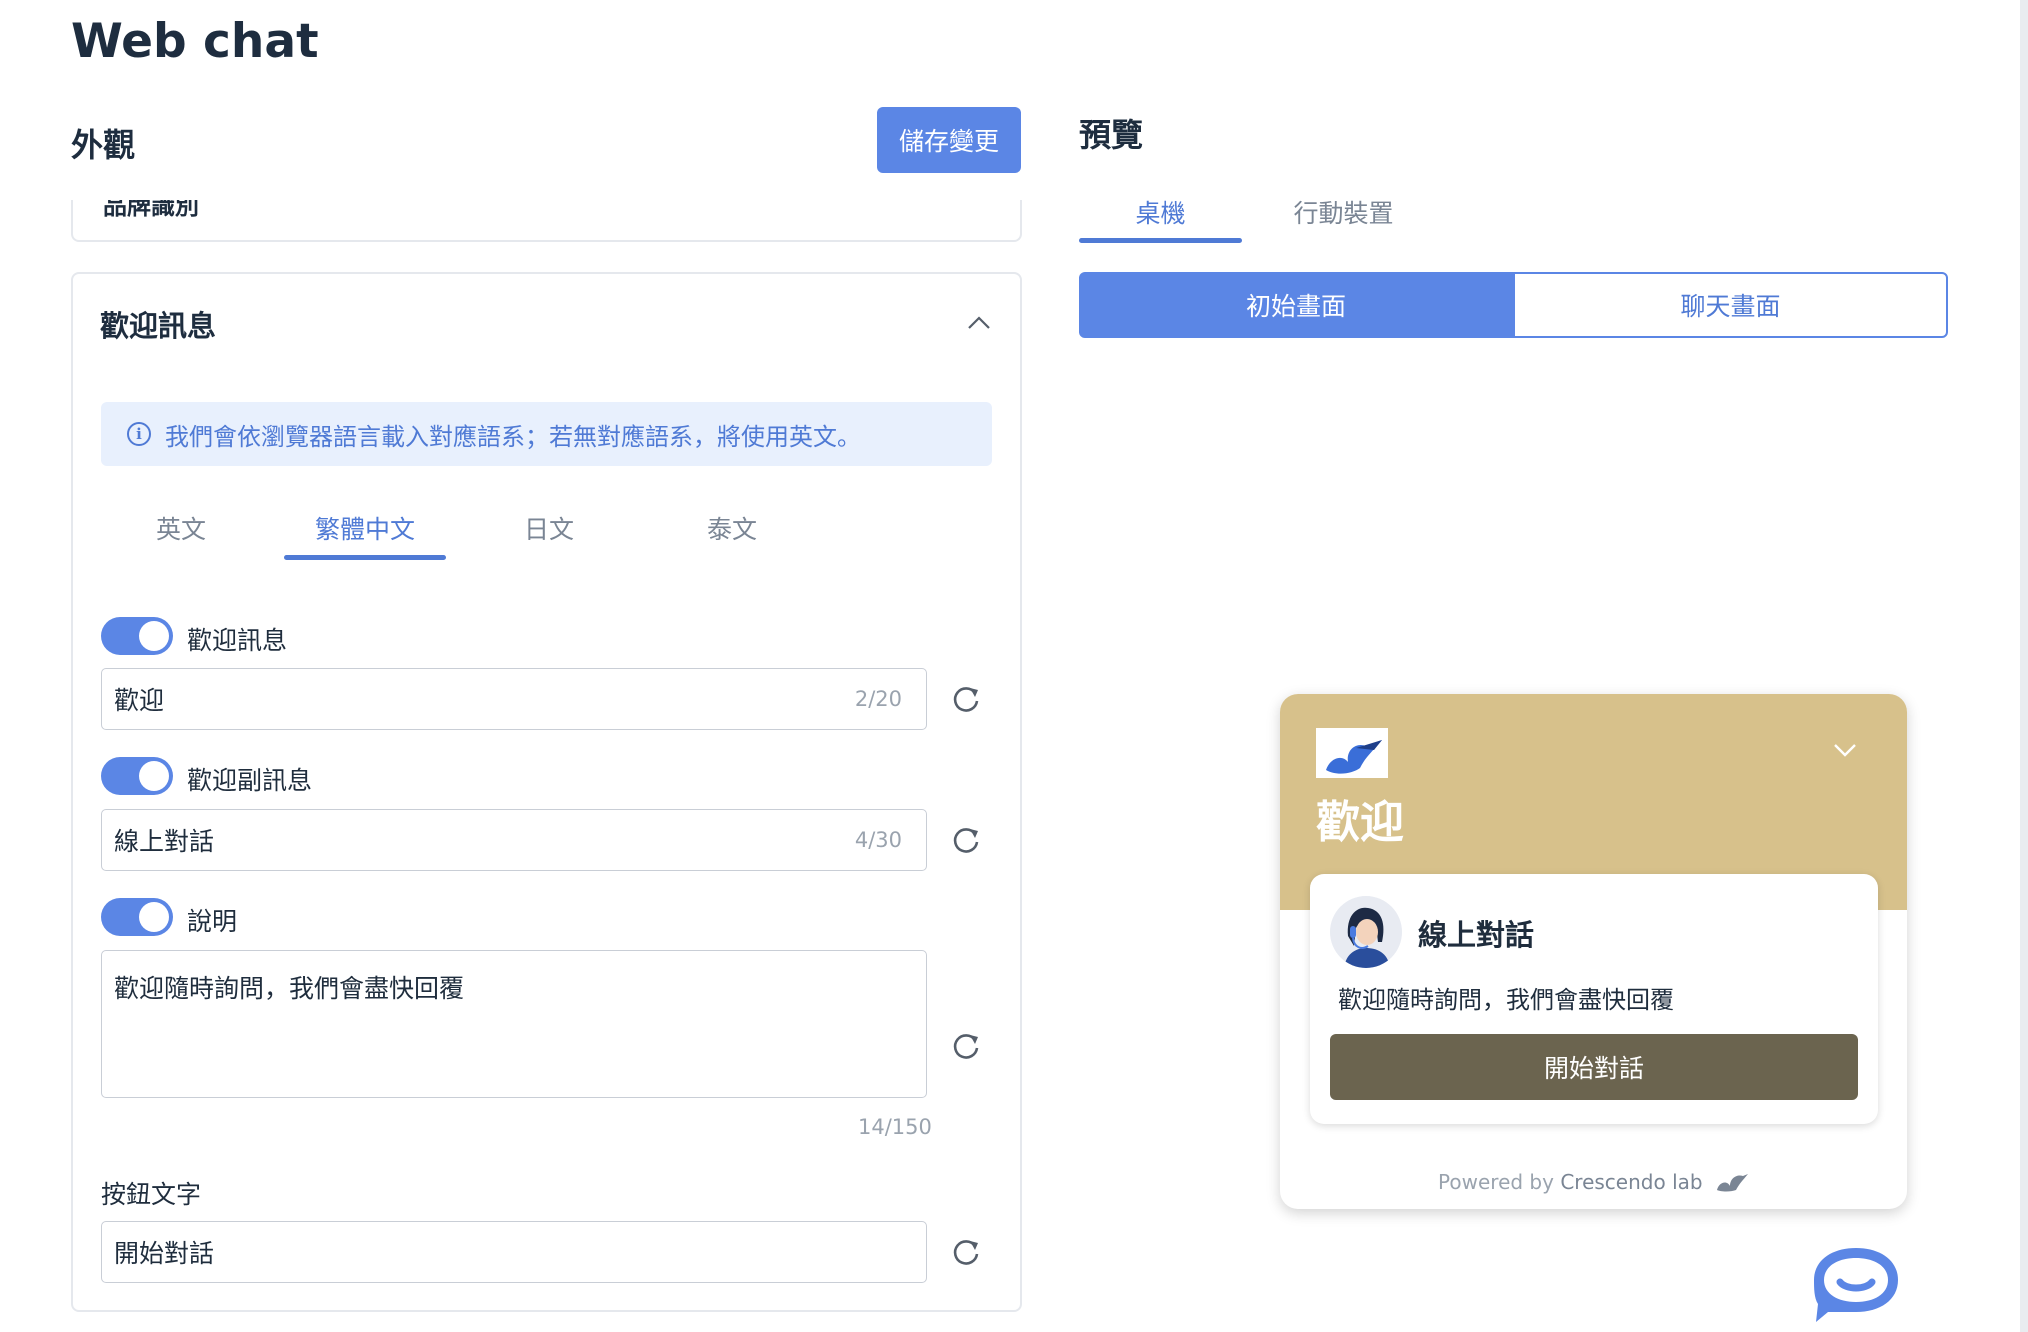 The height and width of the screenshot is (1332, 2028). Describe the element at coordinates (181, 528) in the screenshot. I see `tab-english: 英文` at that location.